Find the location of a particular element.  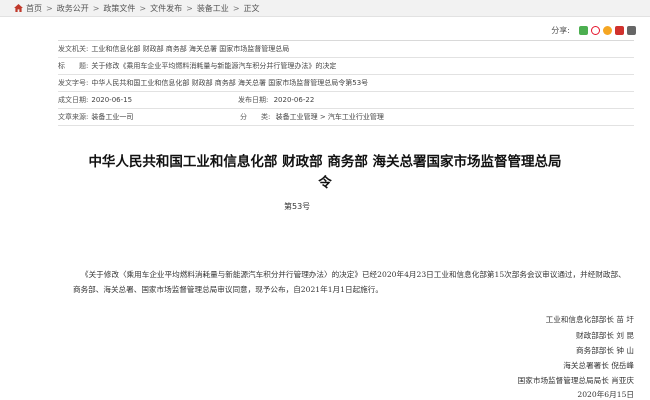

signature-line: 海关总署署长 倪岳峰 is located at coordinates (598, 365).